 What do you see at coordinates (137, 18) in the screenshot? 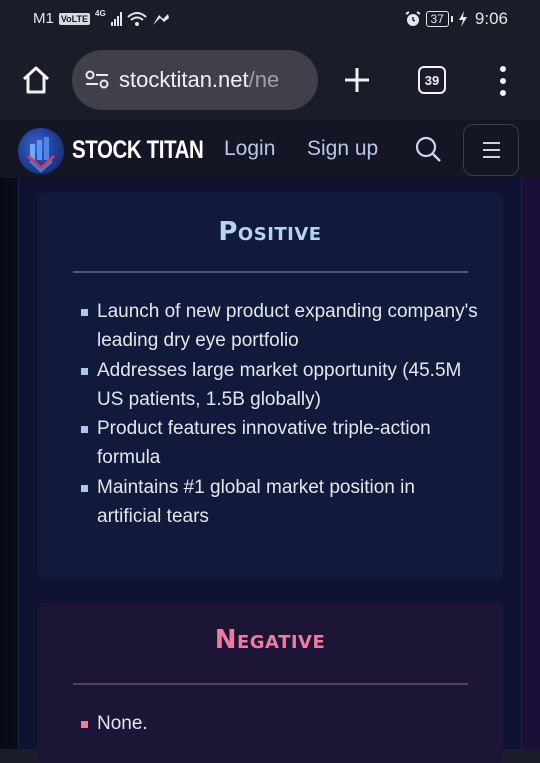
I see `wifi-icon` at bounding box center [137, 18].